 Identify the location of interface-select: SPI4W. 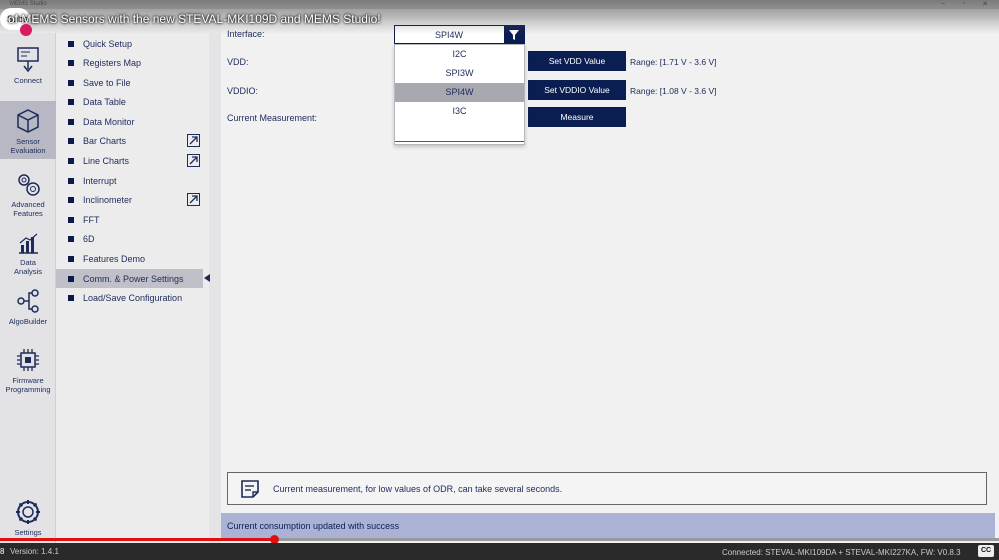
(459, 34).